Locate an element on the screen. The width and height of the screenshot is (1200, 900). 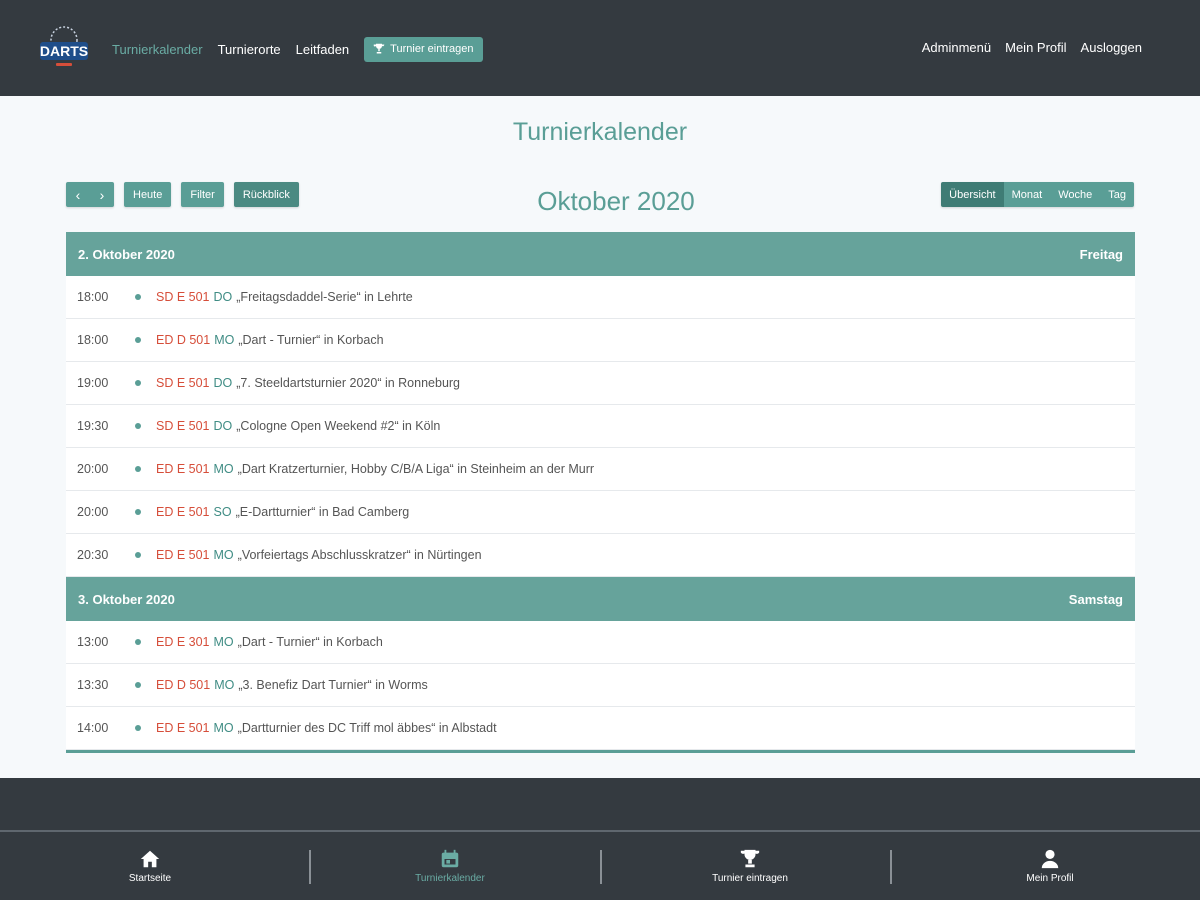
tab-label: Turnier eintragen is located at coordinates (750, 878).